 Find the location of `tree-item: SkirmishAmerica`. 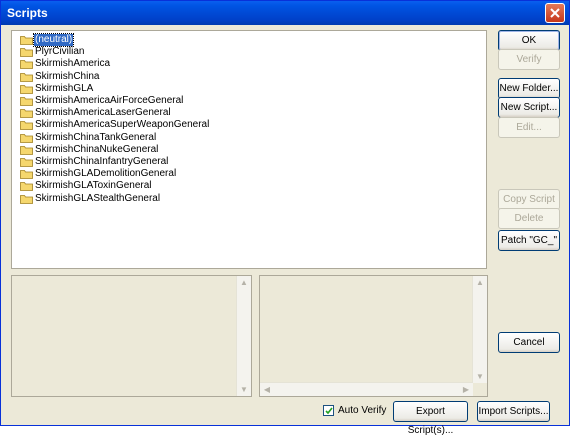

tree-item: SkirmishAmerica is located at coordinates (65, 64).